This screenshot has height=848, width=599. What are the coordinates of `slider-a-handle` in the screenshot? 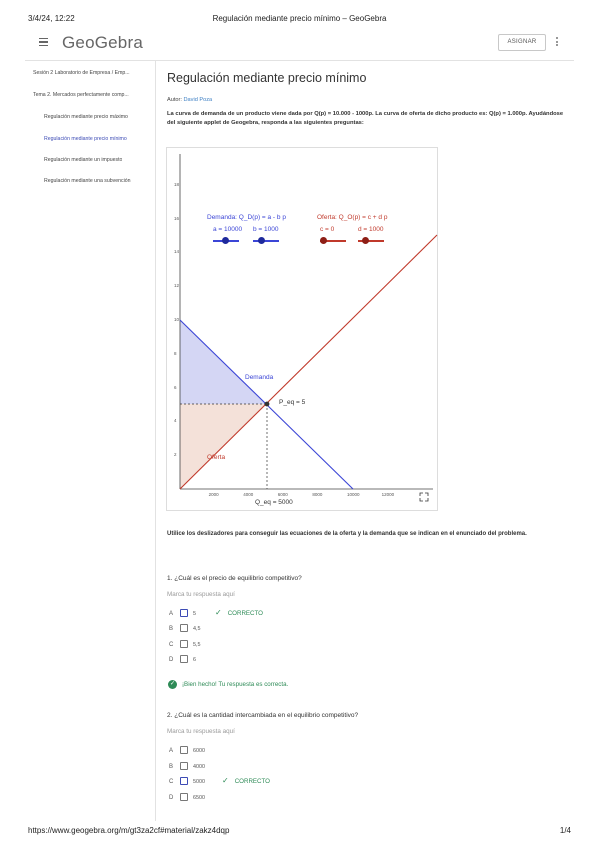 It's located at (225, 240).